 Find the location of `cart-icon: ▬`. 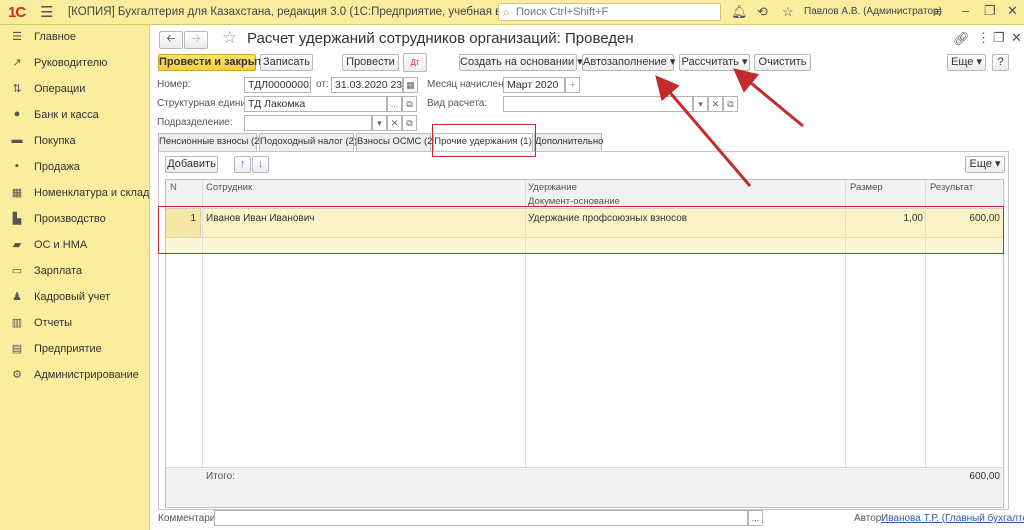

cart-icon: ▬ is located at coordinates (17, 140).